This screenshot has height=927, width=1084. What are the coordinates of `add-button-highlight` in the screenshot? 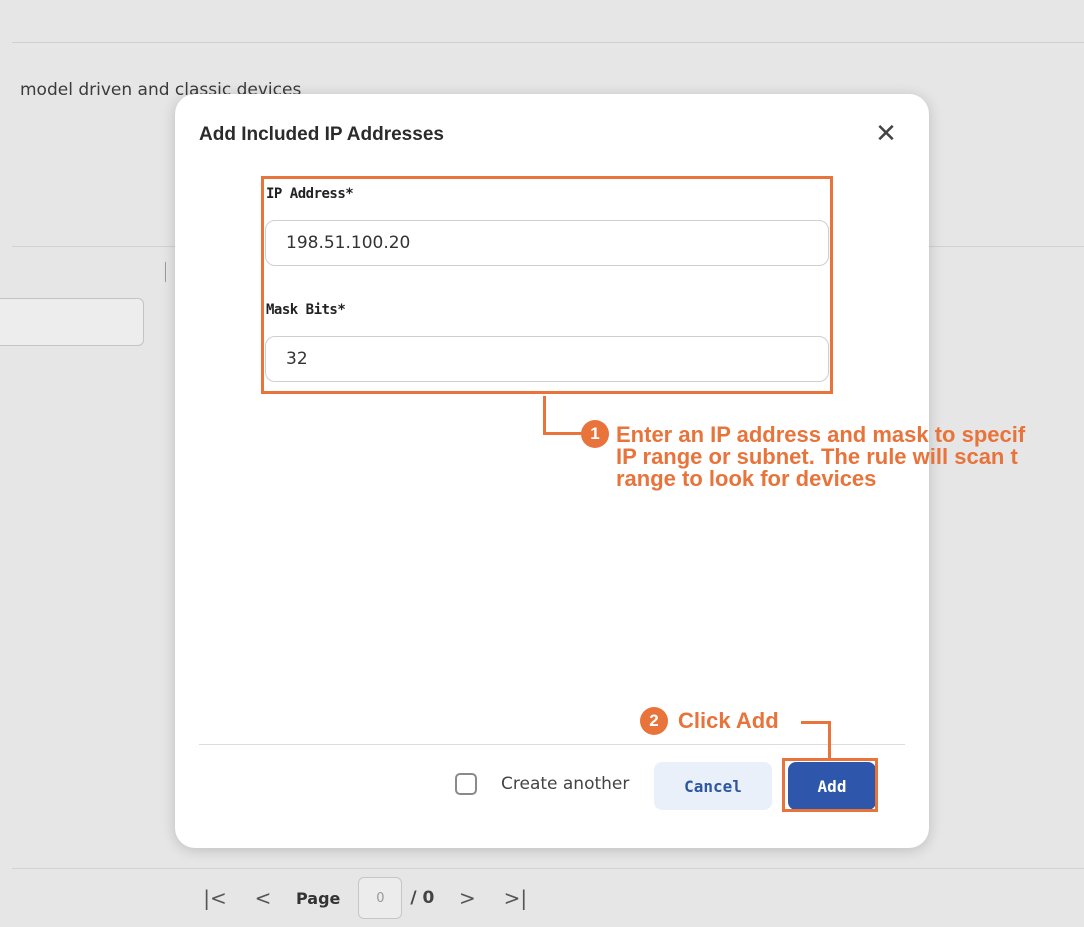 It's located at (830, 785).